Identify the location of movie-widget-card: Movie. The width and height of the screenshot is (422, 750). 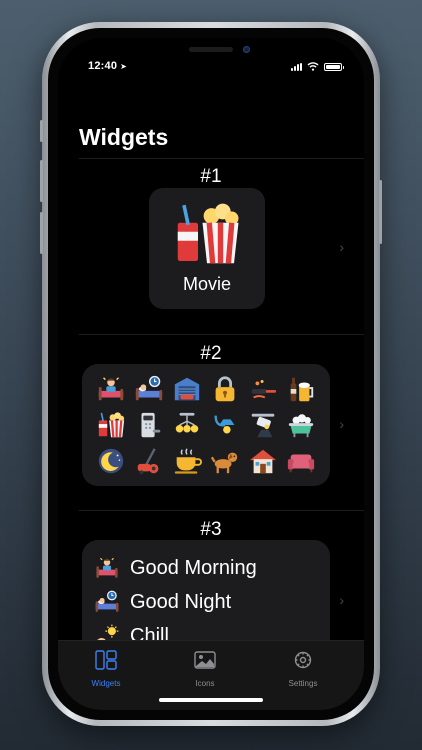
(207, 248).